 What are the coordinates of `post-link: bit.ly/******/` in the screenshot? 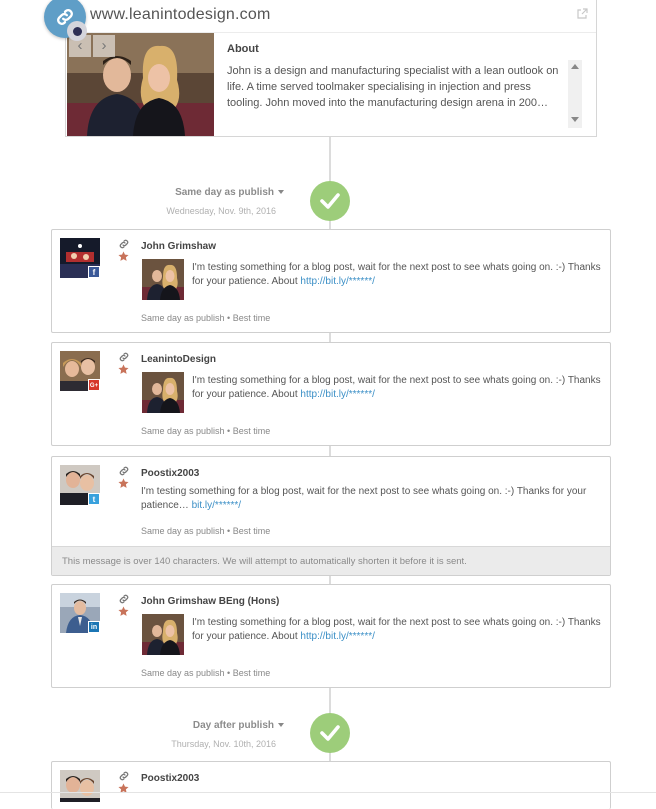 It's located at (216, 505).